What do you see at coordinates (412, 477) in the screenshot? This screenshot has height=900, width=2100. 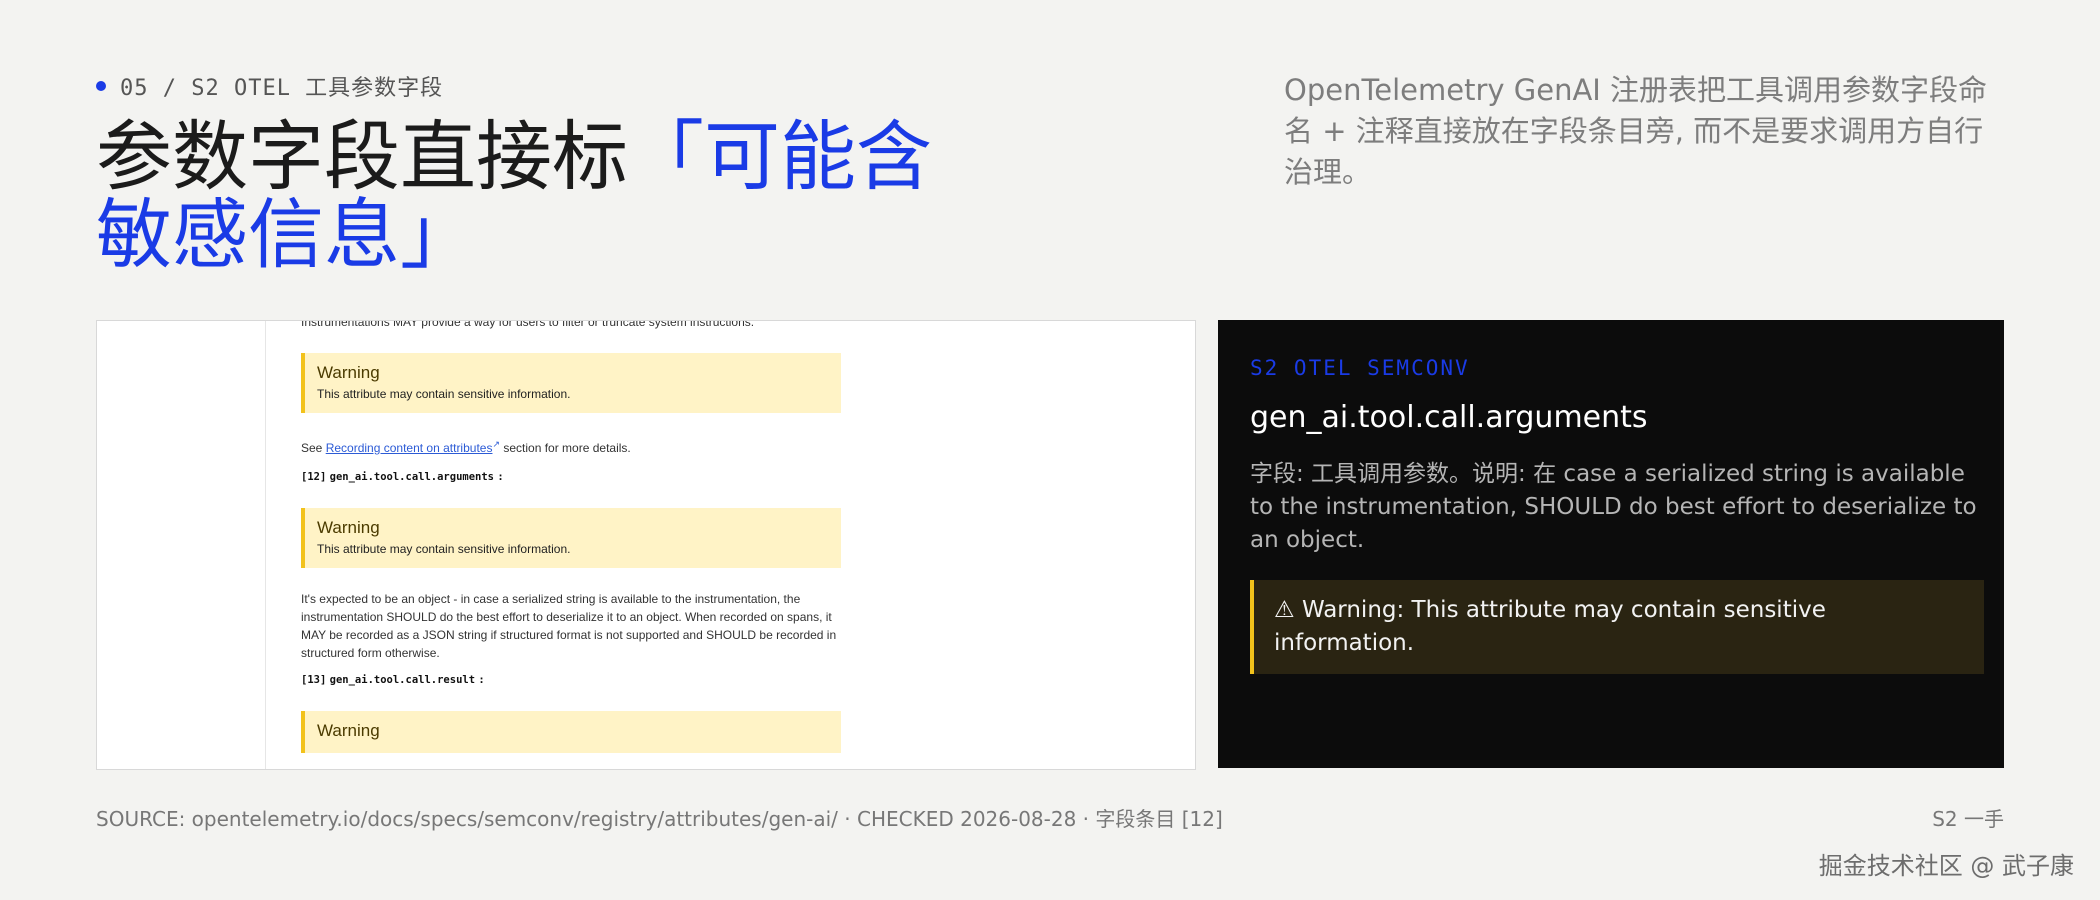 I see `field-12-name: gen_ai.tool.call.arguments` at bounding box center [412, 477].